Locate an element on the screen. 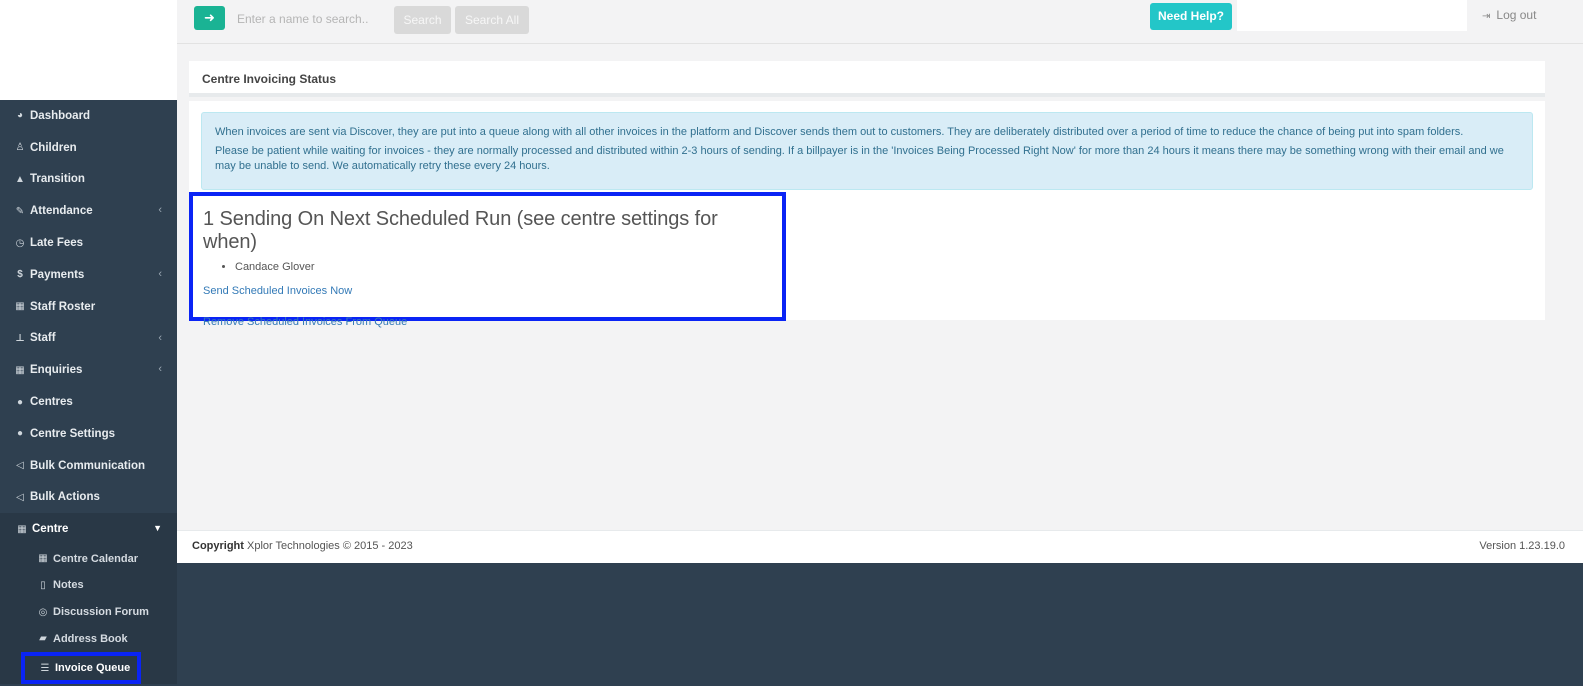 The height and width of the screenshot is (686, 1583). sidebar-item-attendance: ✎ Attendance ‹ is located at coordinates (88, 211).